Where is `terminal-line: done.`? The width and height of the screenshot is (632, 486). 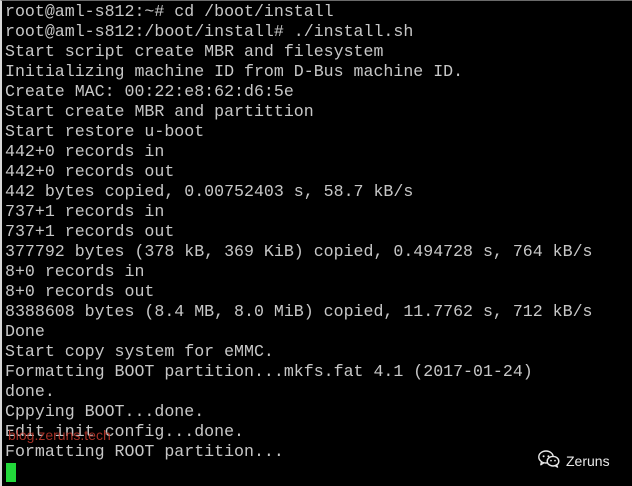
terminal-line: done. is located at coordinates (30, 391).